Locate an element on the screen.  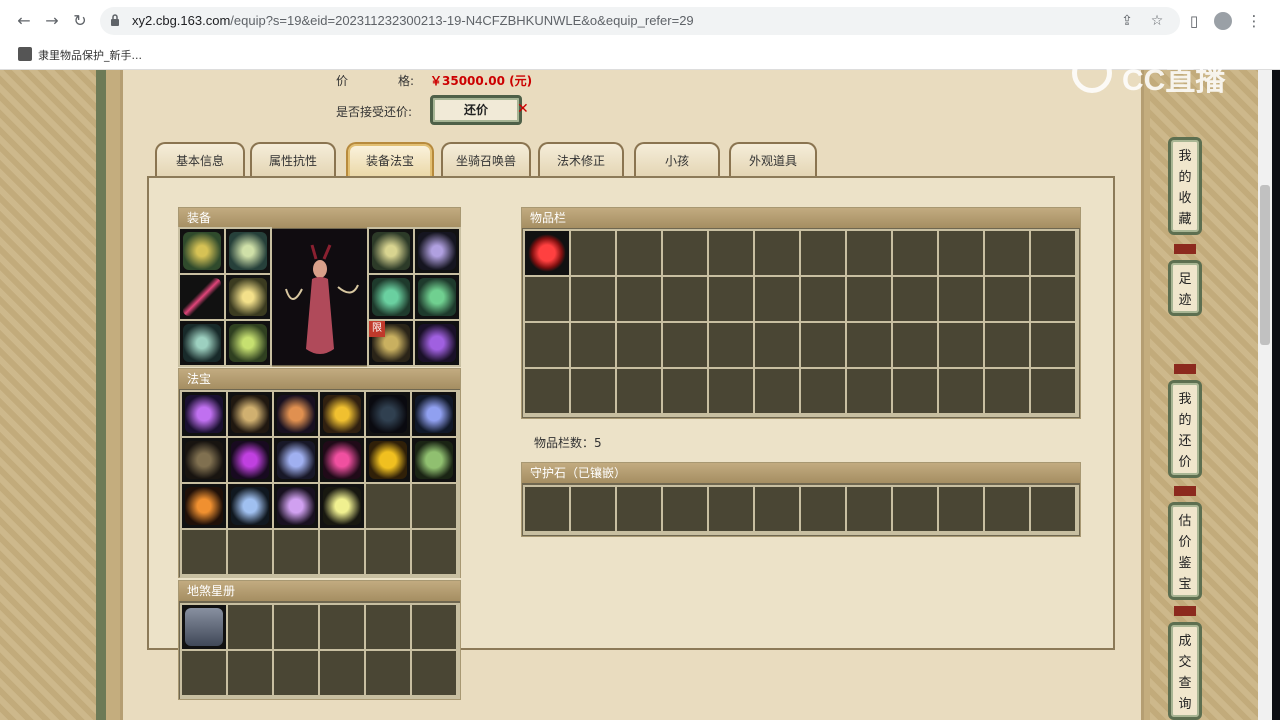
back-icon: ← is located at coordinates (24, 21).